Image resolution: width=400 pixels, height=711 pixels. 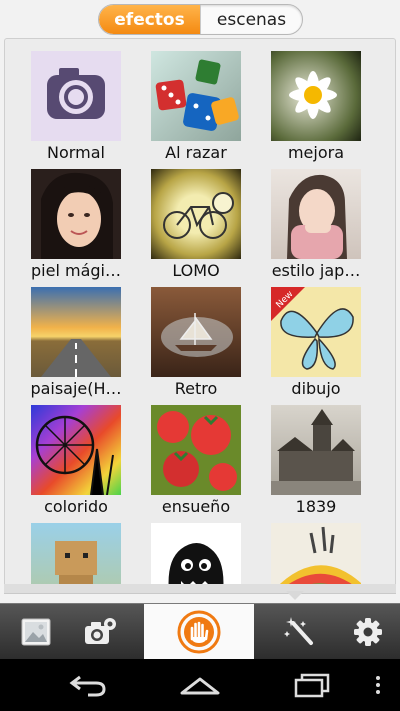 I want to click on portrait-image, so click(x=77, y=215).